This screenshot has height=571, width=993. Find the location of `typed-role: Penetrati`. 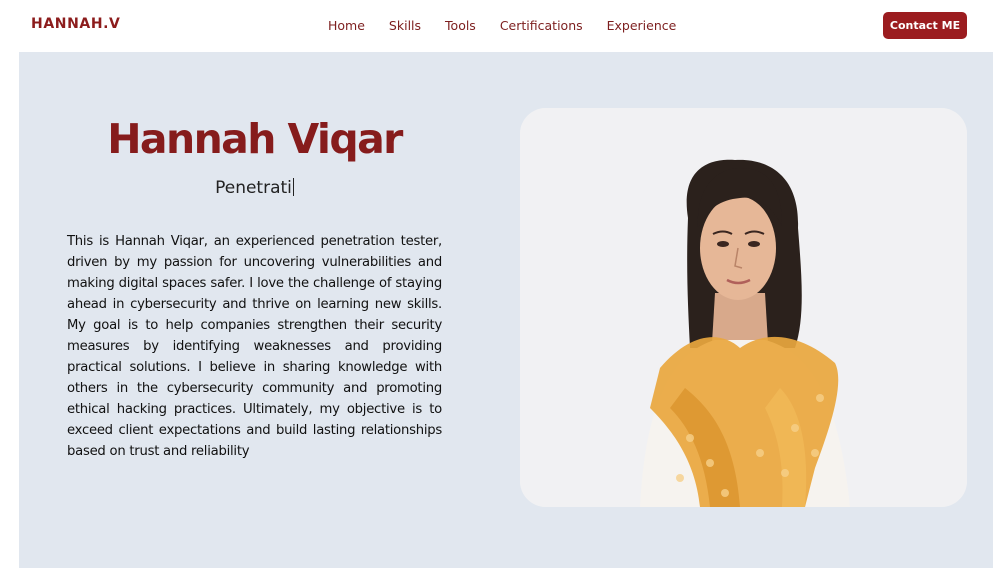

typed-role: Penetrati is located at coordinates (254, 188).